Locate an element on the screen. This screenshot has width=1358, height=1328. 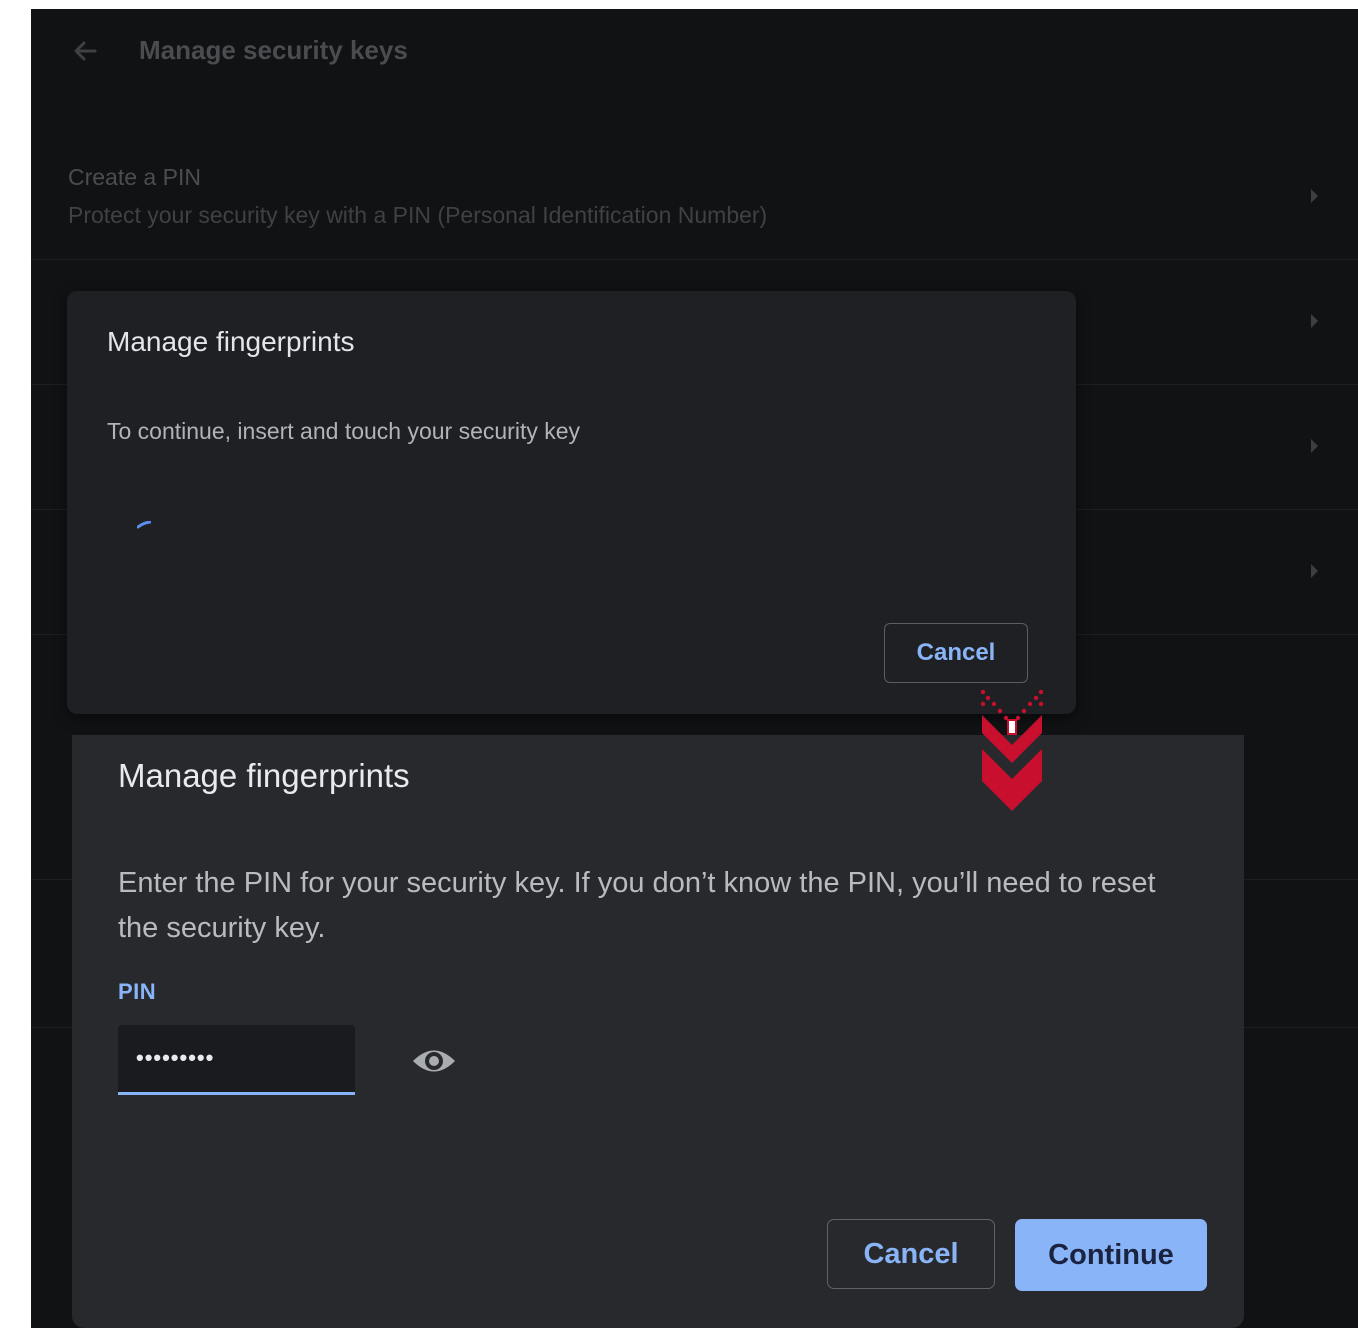
loading-spinner-icon is located at coordinates (144, 525).